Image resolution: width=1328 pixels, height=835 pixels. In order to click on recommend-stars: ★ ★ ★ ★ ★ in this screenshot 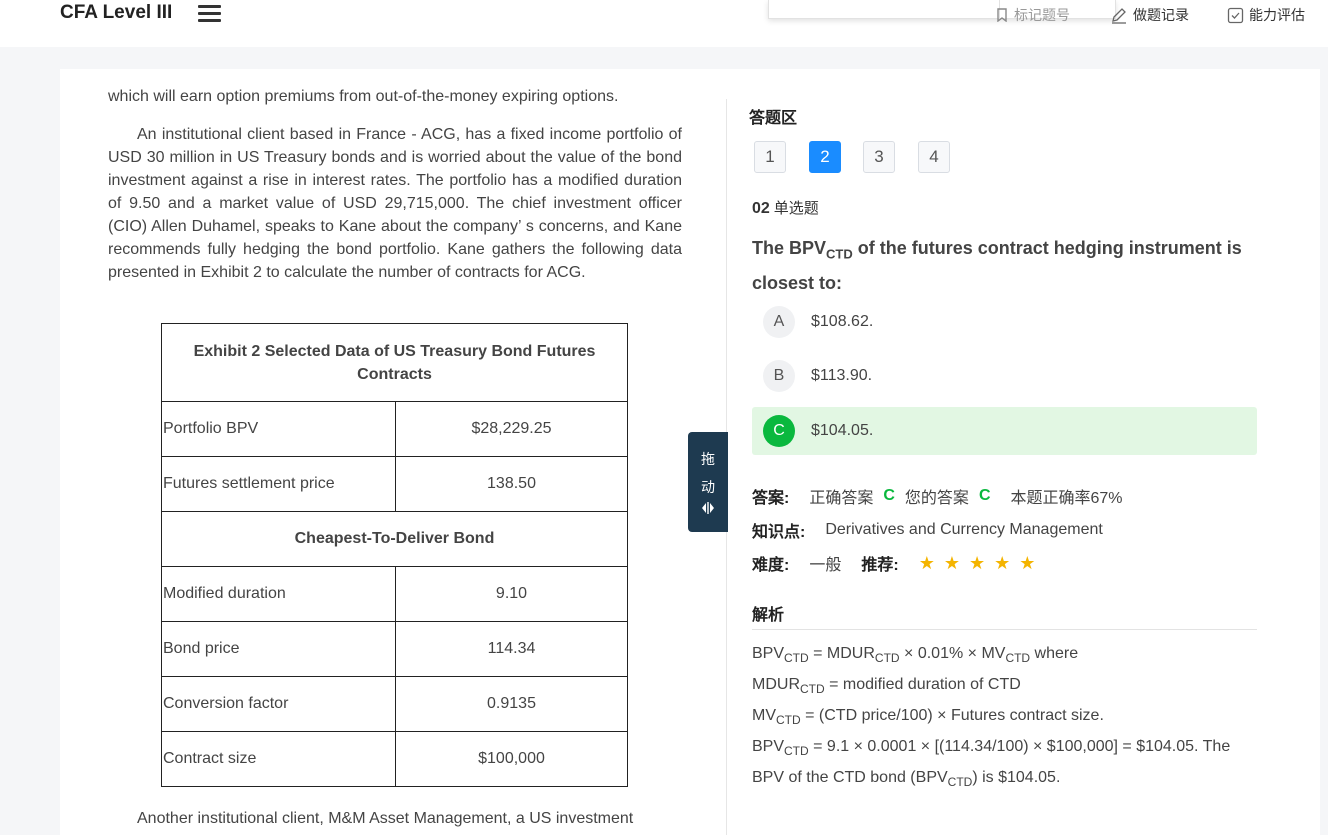, I will do `click(982, 563)`.